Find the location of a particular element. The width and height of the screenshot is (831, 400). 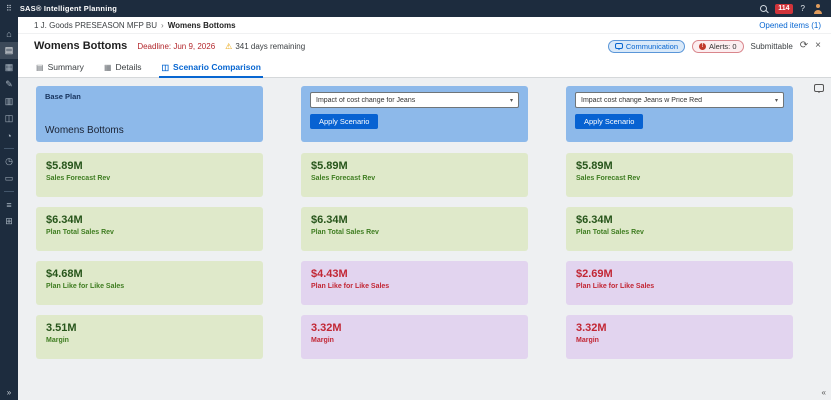

tab-details: ▦ Details is located at coordinates (123, 68).